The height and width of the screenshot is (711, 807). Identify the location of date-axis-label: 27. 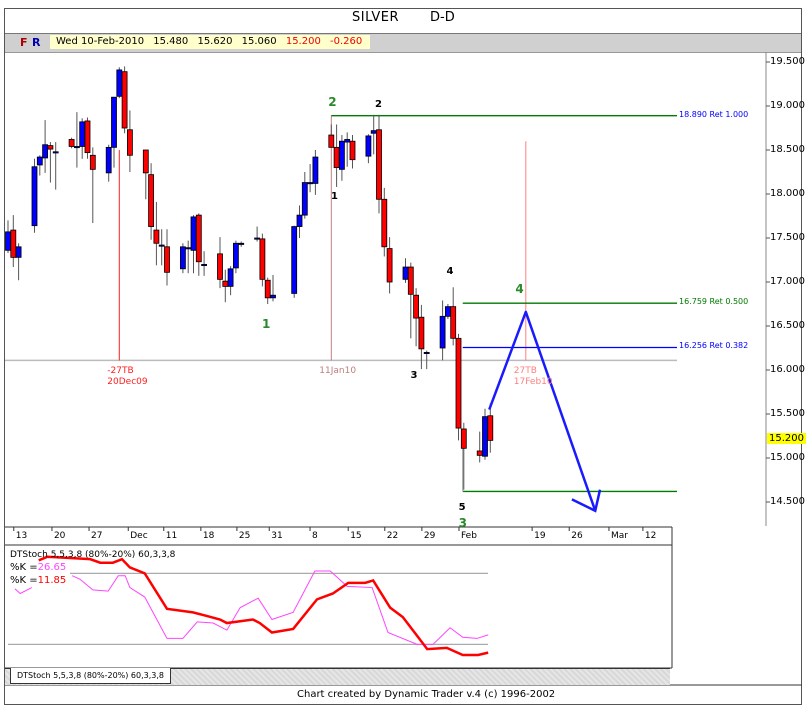
(97, 536).